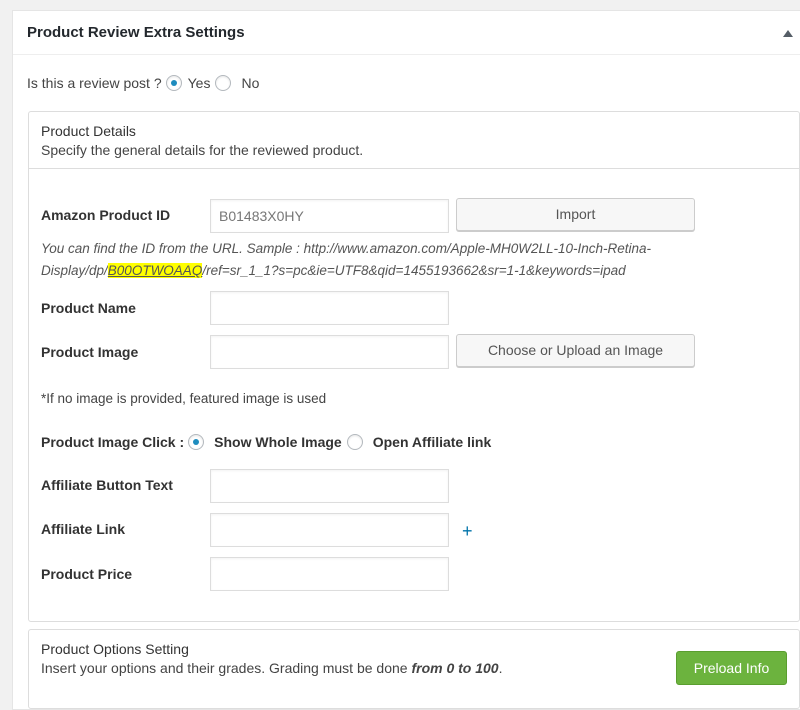 This screenshot has height=710, width=800. Describe the element at coordinates (329, 352) in the screenshot. I see `product-image-input` at that location.